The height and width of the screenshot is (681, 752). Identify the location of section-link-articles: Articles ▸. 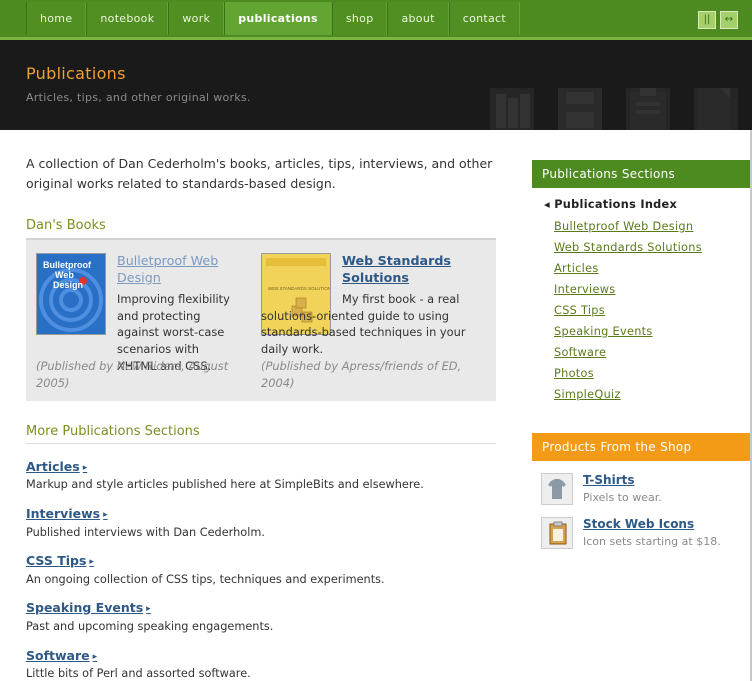
(56, 466).